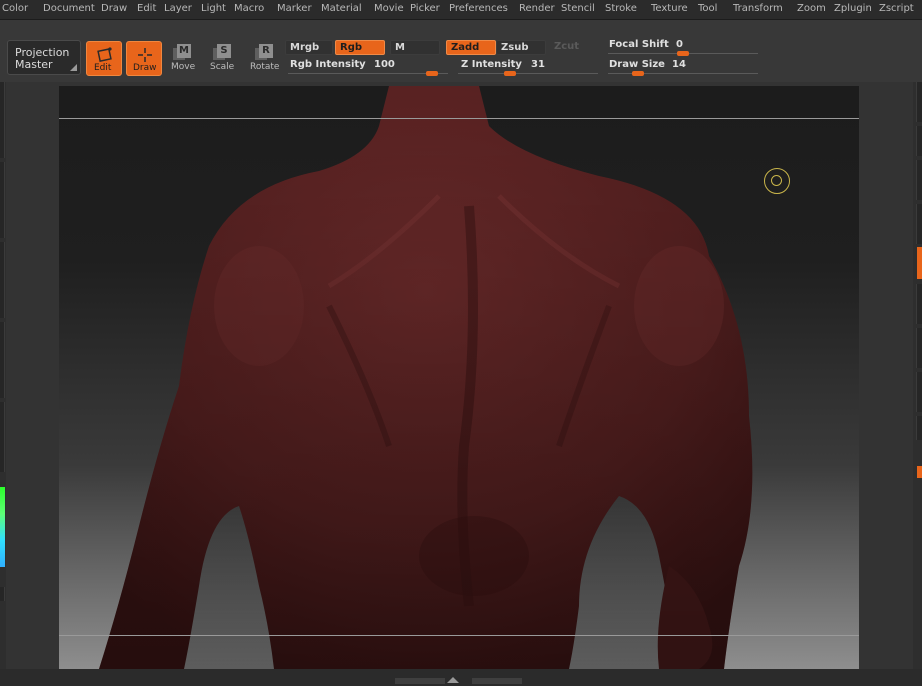 This screenshot has height=686, width=922. I want to click on bottom-tray-toggle-icon, so click(453, 680).